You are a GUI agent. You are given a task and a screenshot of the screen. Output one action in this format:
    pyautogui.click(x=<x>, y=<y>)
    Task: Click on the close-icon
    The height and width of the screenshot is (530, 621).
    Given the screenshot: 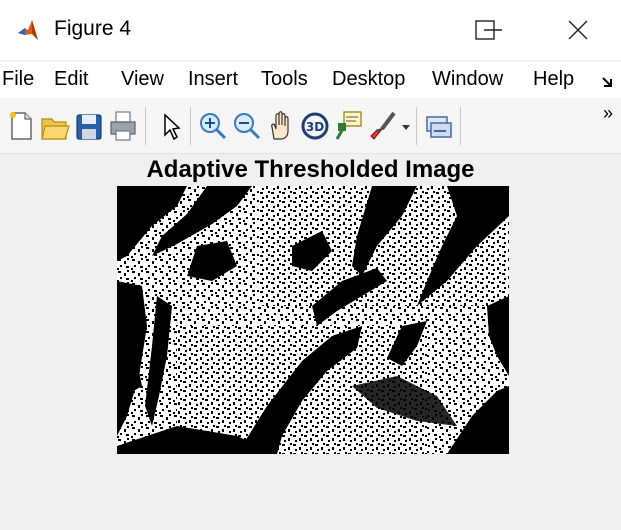 What is the action you would take?
    pyautogui.click(x=578, y=30)
    